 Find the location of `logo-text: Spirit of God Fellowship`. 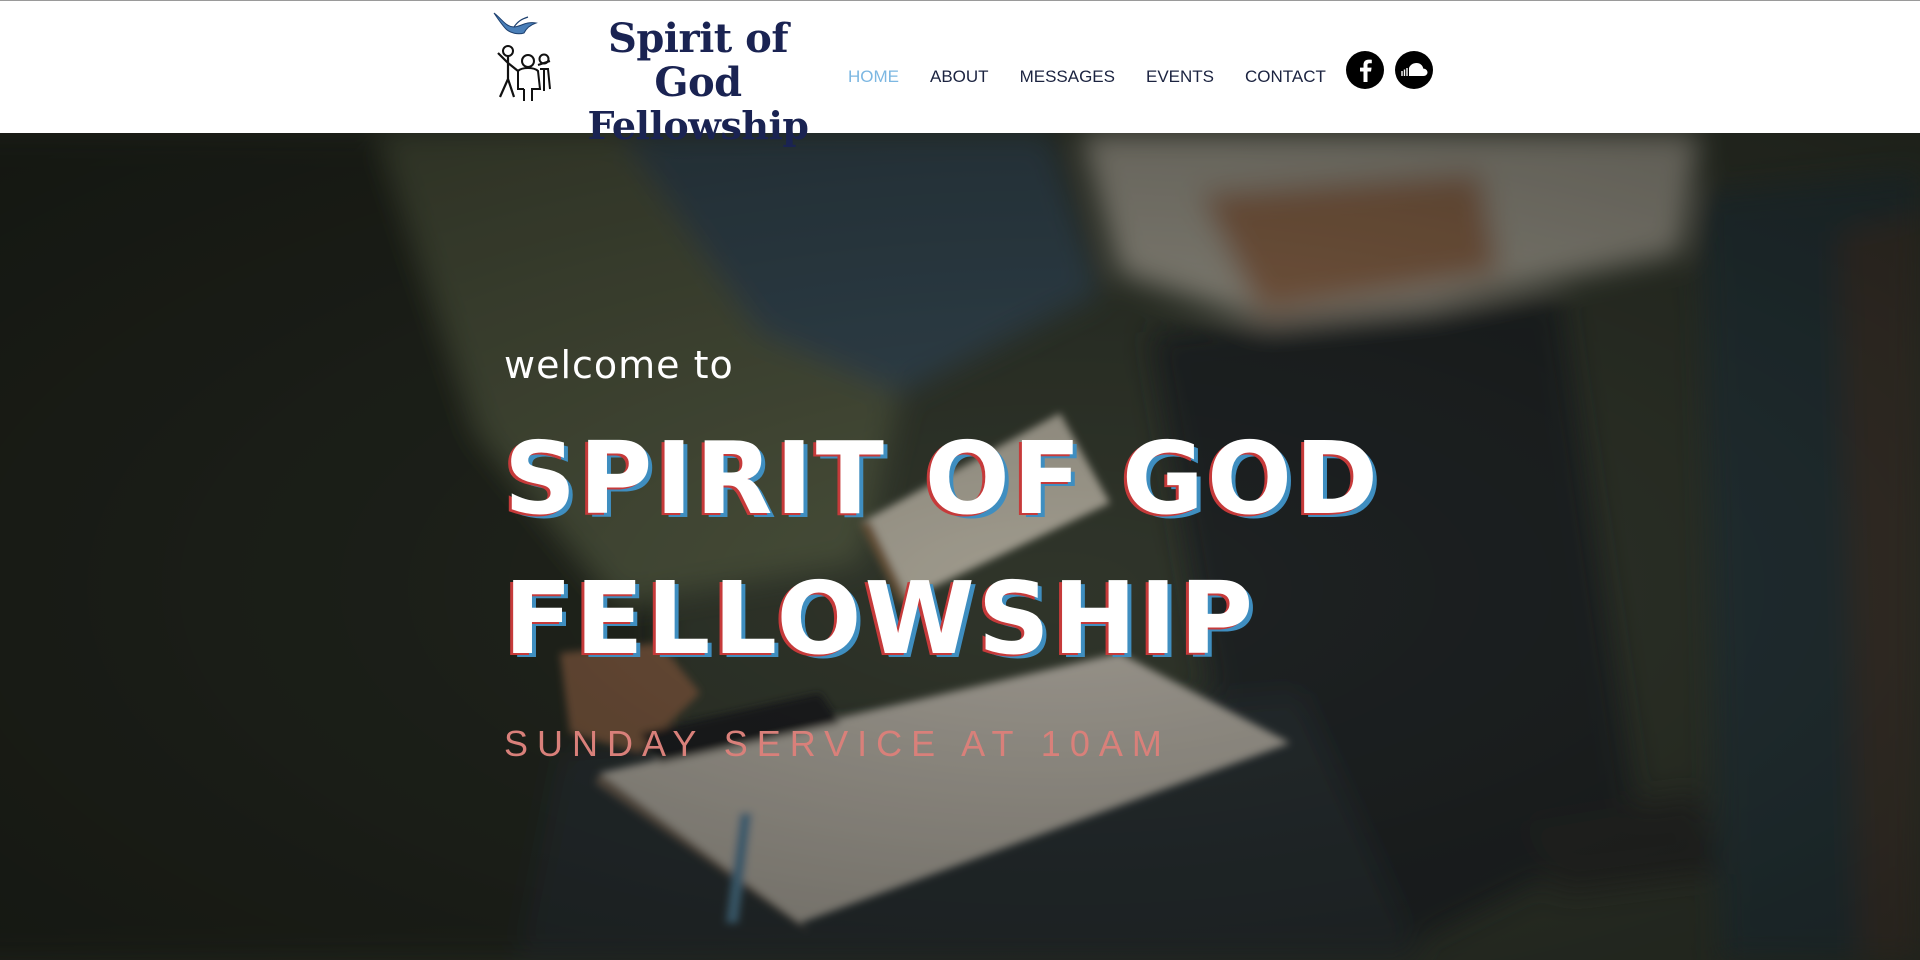

logo-text: Spirit of God Fellowship is located at coordinates (698, 82).